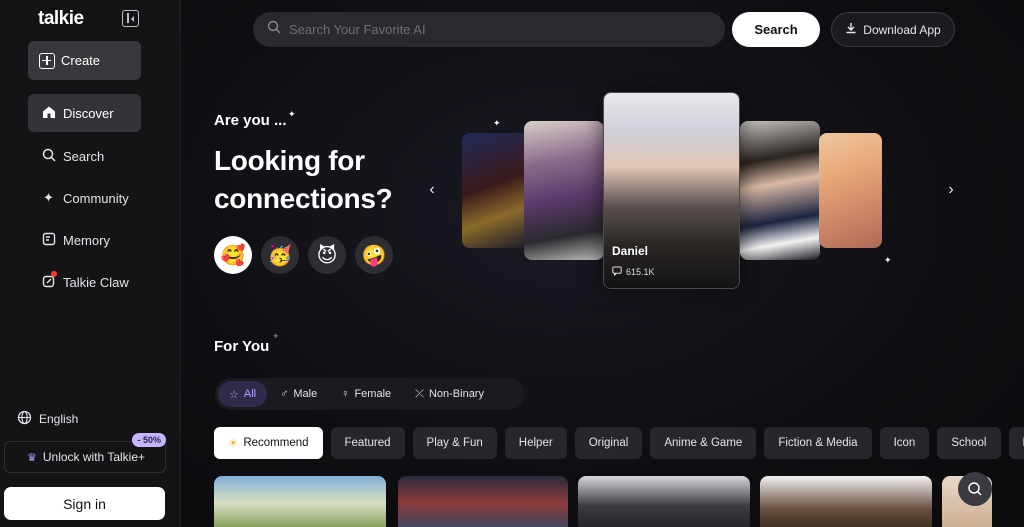 The width and height of the screenshot is (1024, 527). I want to click on category-more: F, so click(1016, 443).